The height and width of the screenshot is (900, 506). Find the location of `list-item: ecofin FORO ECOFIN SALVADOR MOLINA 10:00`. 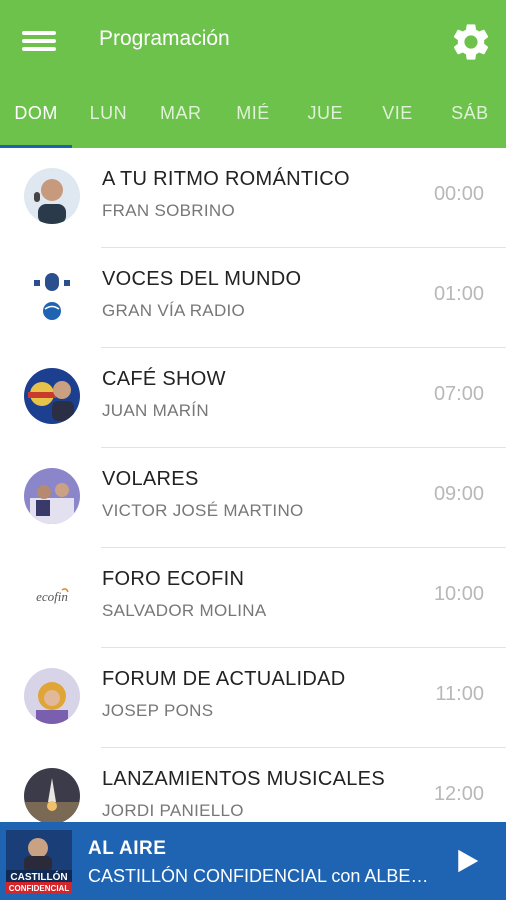

list-item: ecofin FORO ECOFIN SALVADOR MOLINA 10:00 is located at coordinates (253, 598).